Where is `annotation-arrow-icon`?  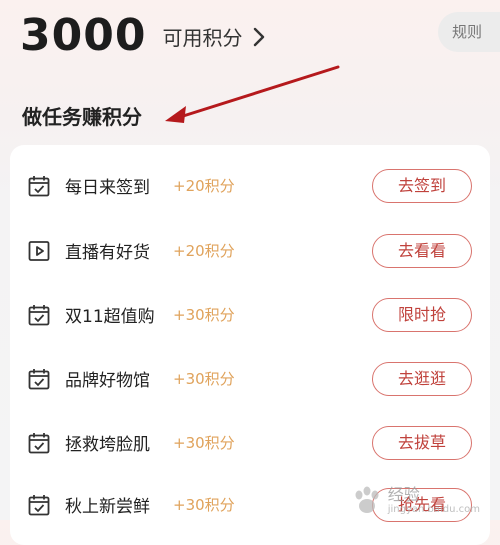 annotation-arrow-icon is located at coordinates (252, 94).